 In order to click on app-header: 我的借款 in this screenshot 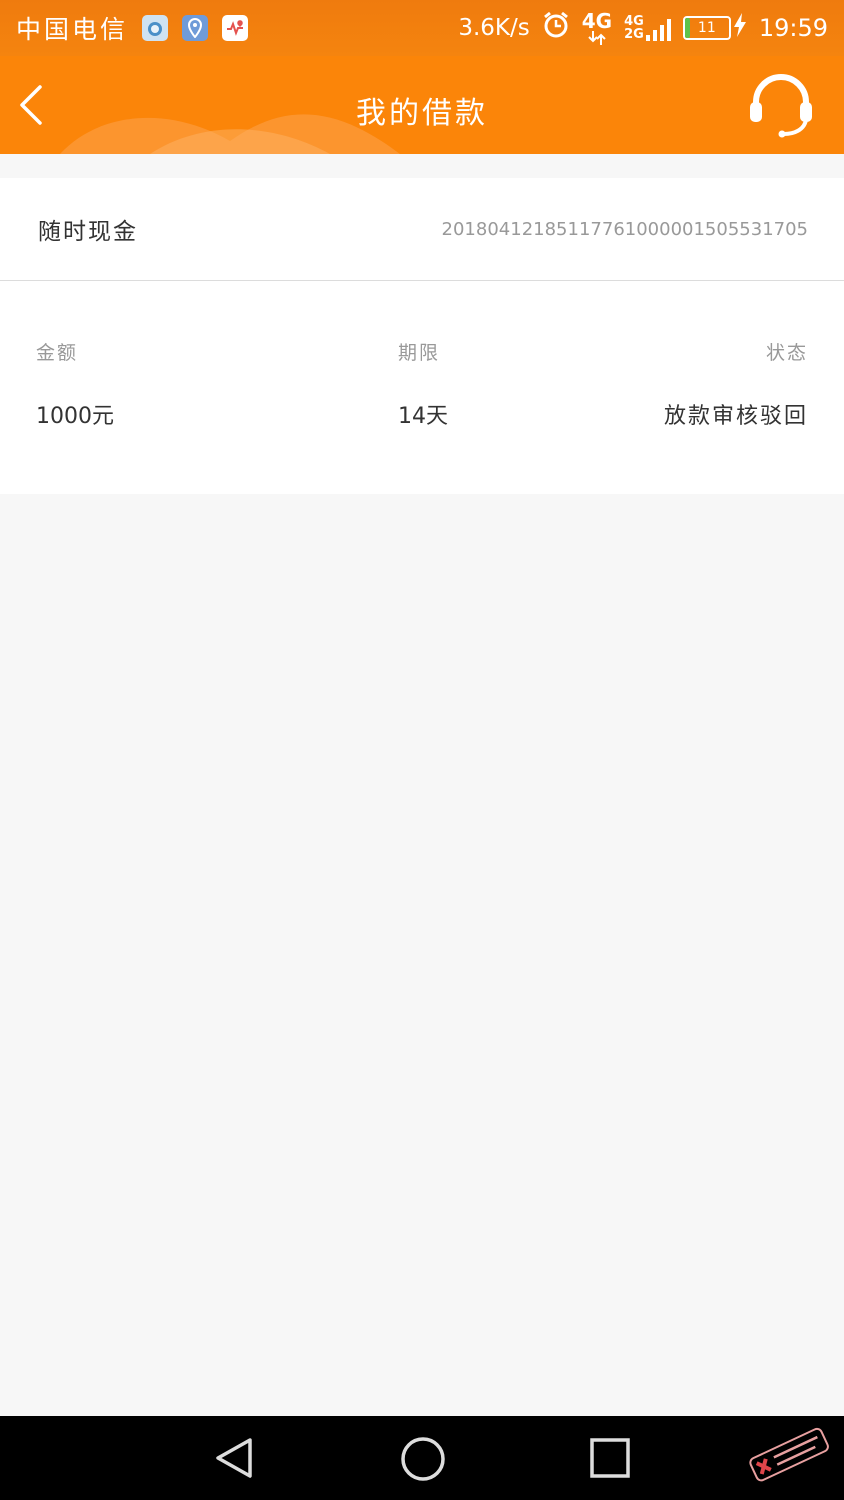, I will do `click(422, 105)`.